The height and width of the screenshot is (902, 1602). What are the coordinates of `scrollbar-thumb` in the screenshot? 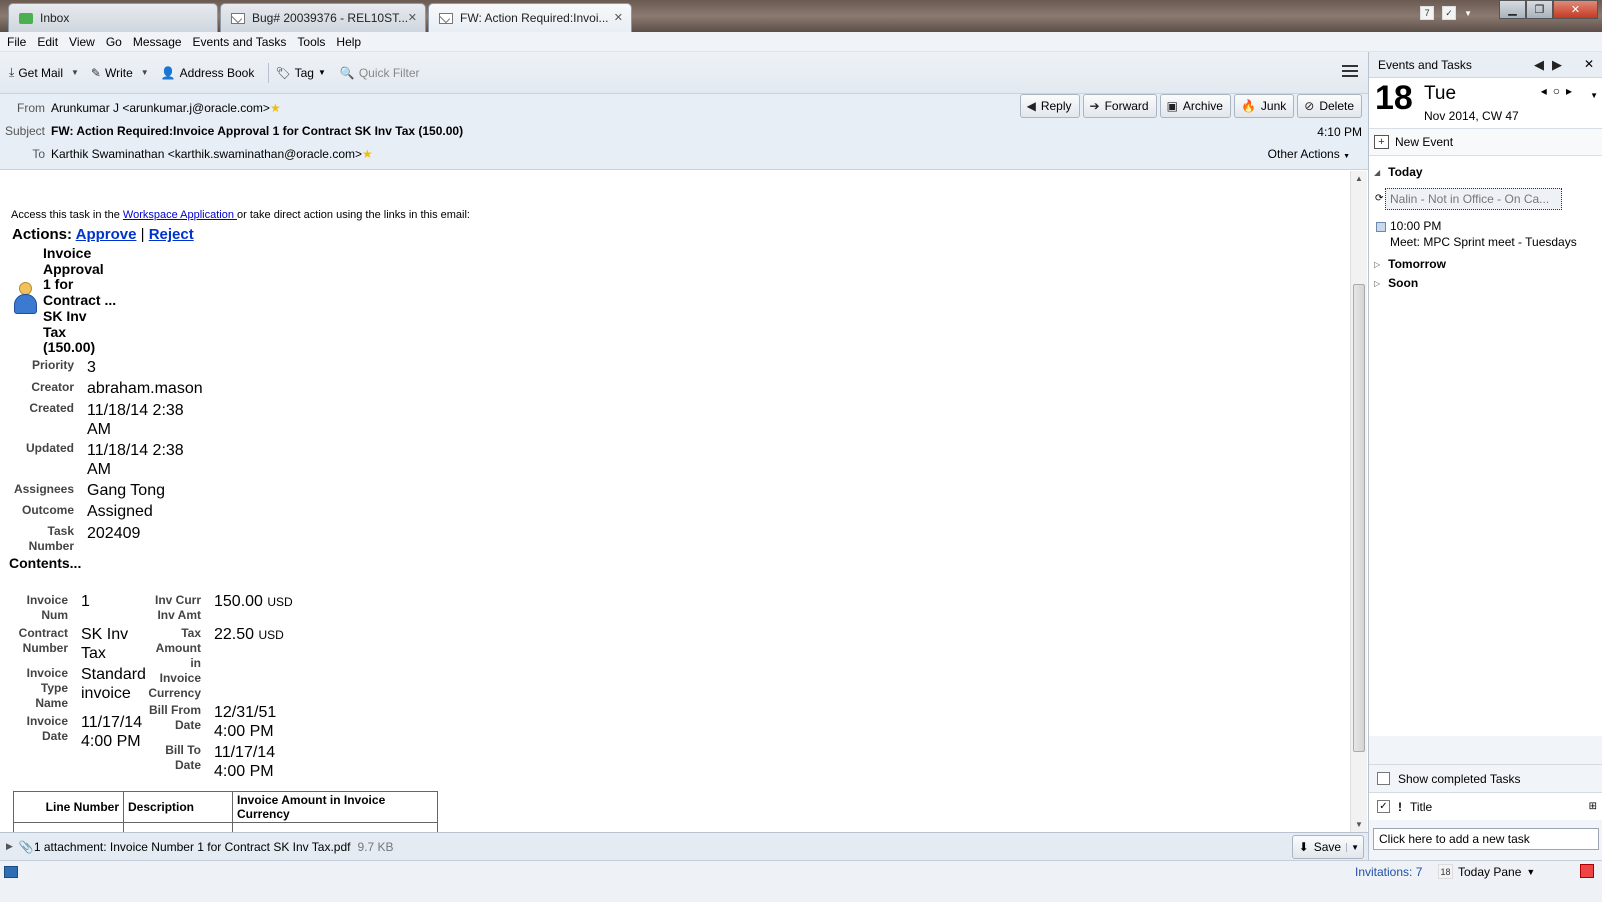 It's located at (1359, 518).